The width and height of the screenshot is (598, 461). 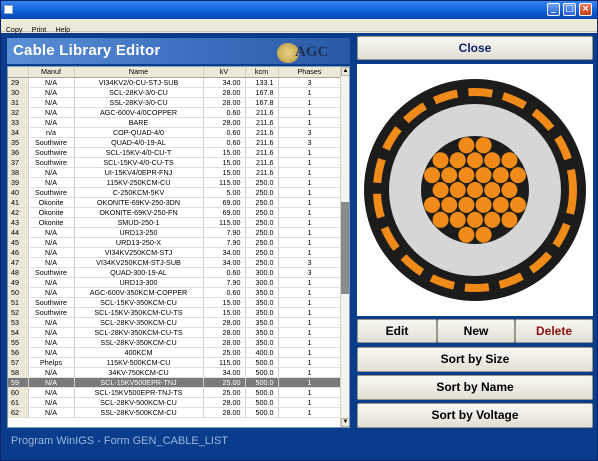 I want to click on table-row: 34 n/a COP-QUAD-4/0 0.60 211.6 3, so click(x=175, y=132).